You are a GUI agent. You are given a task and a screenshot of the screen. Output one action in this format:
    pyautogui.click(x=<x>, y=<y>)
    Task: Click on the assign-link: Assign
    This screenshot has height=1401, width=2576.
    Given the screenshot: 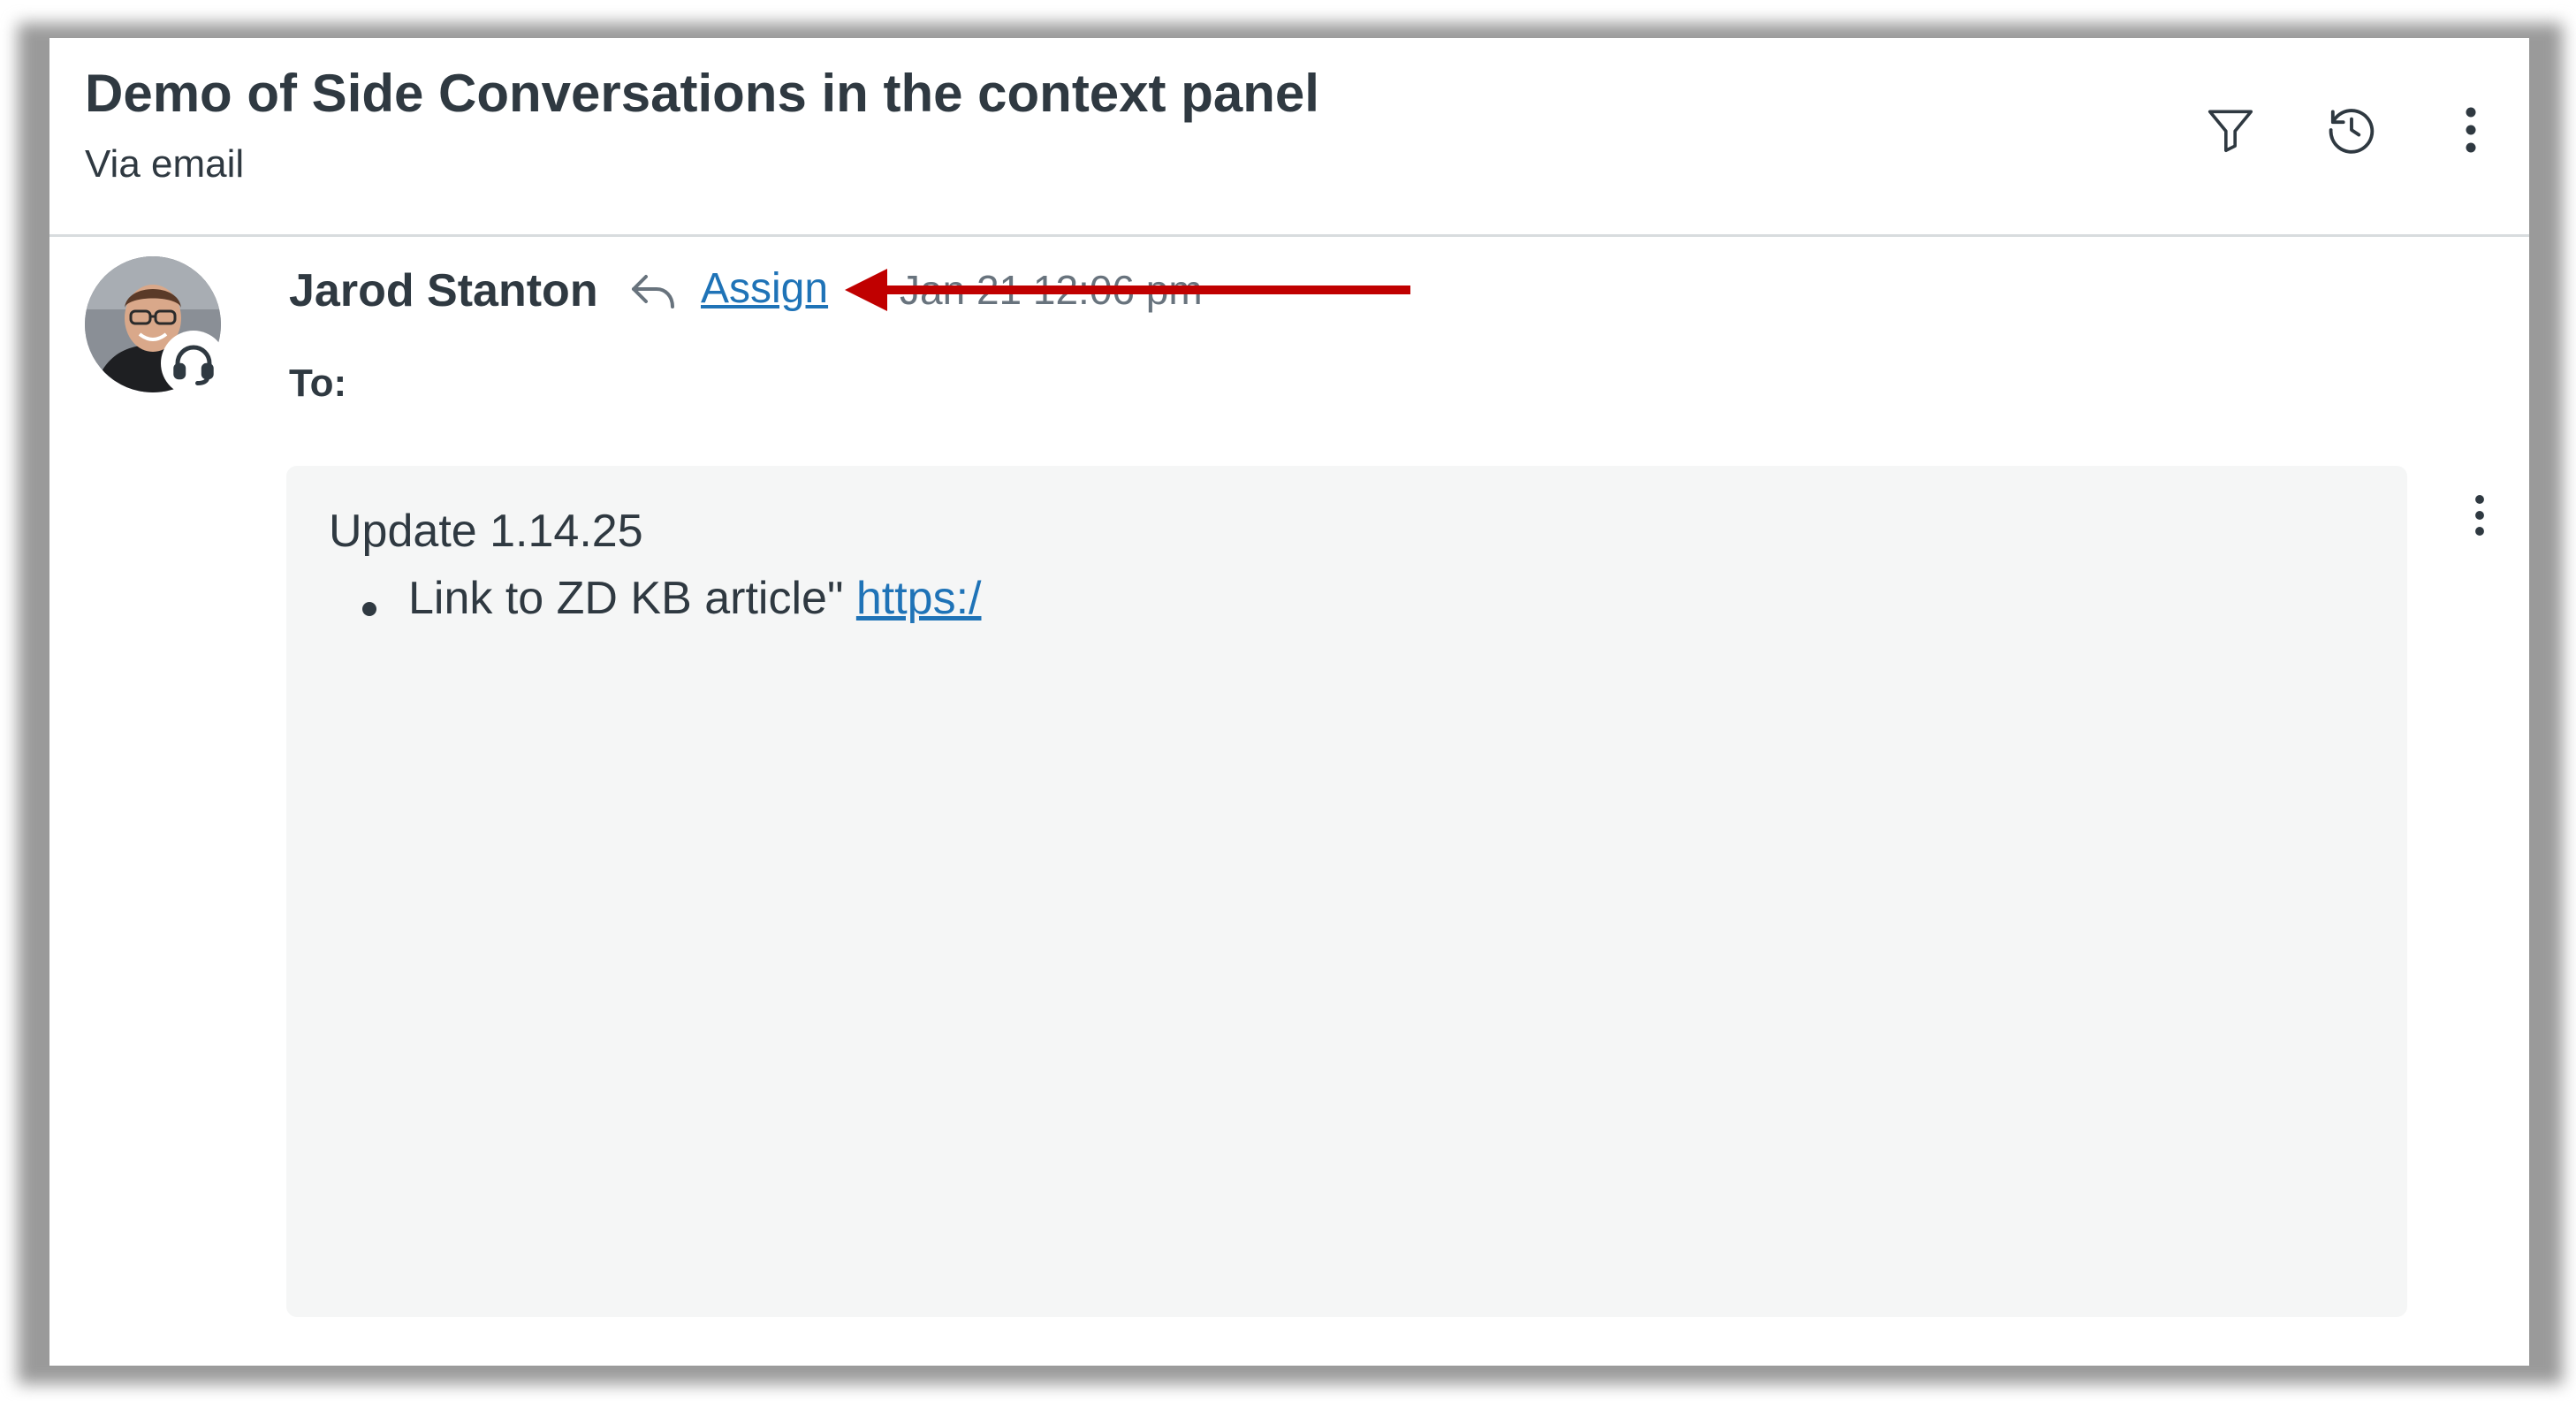 What is the action you would take?
    pyautogui.click(x=764, y=288)
    